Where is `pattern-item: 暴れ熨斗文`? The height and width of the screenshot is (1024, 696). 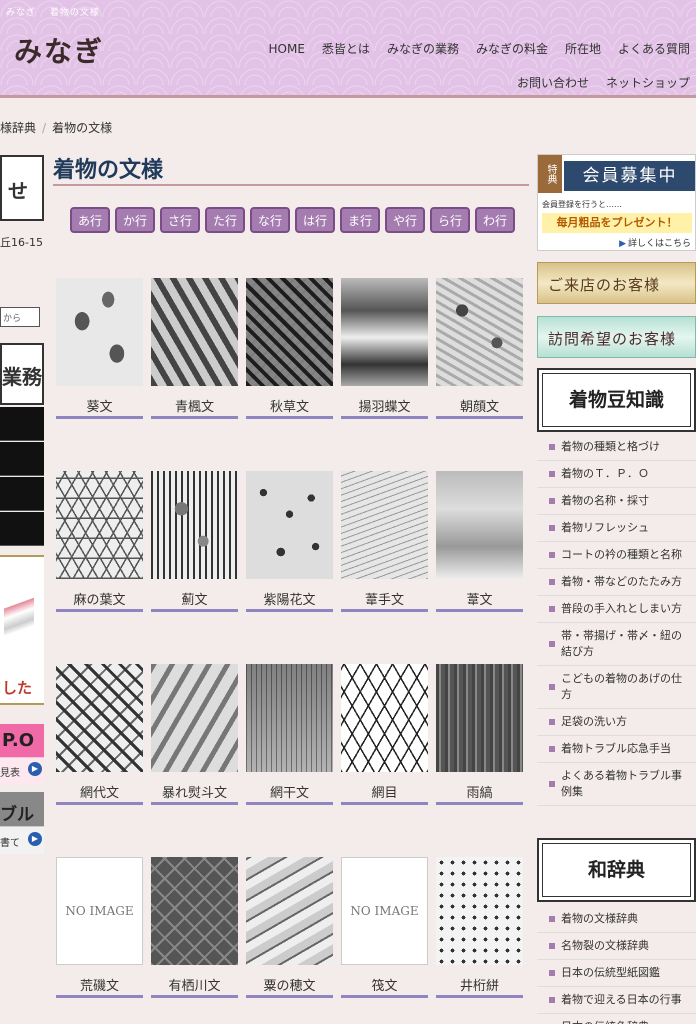 pattern-item: 暴れ熨斗文 is located at coordinates (194, 760).